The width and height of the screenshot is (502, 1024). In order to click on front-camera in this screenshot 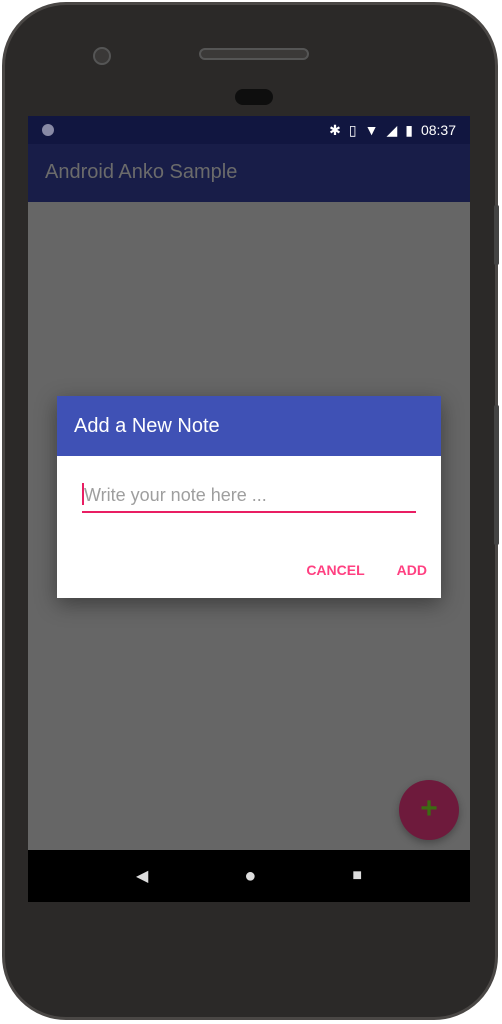, I will do `click(102, 56)`.